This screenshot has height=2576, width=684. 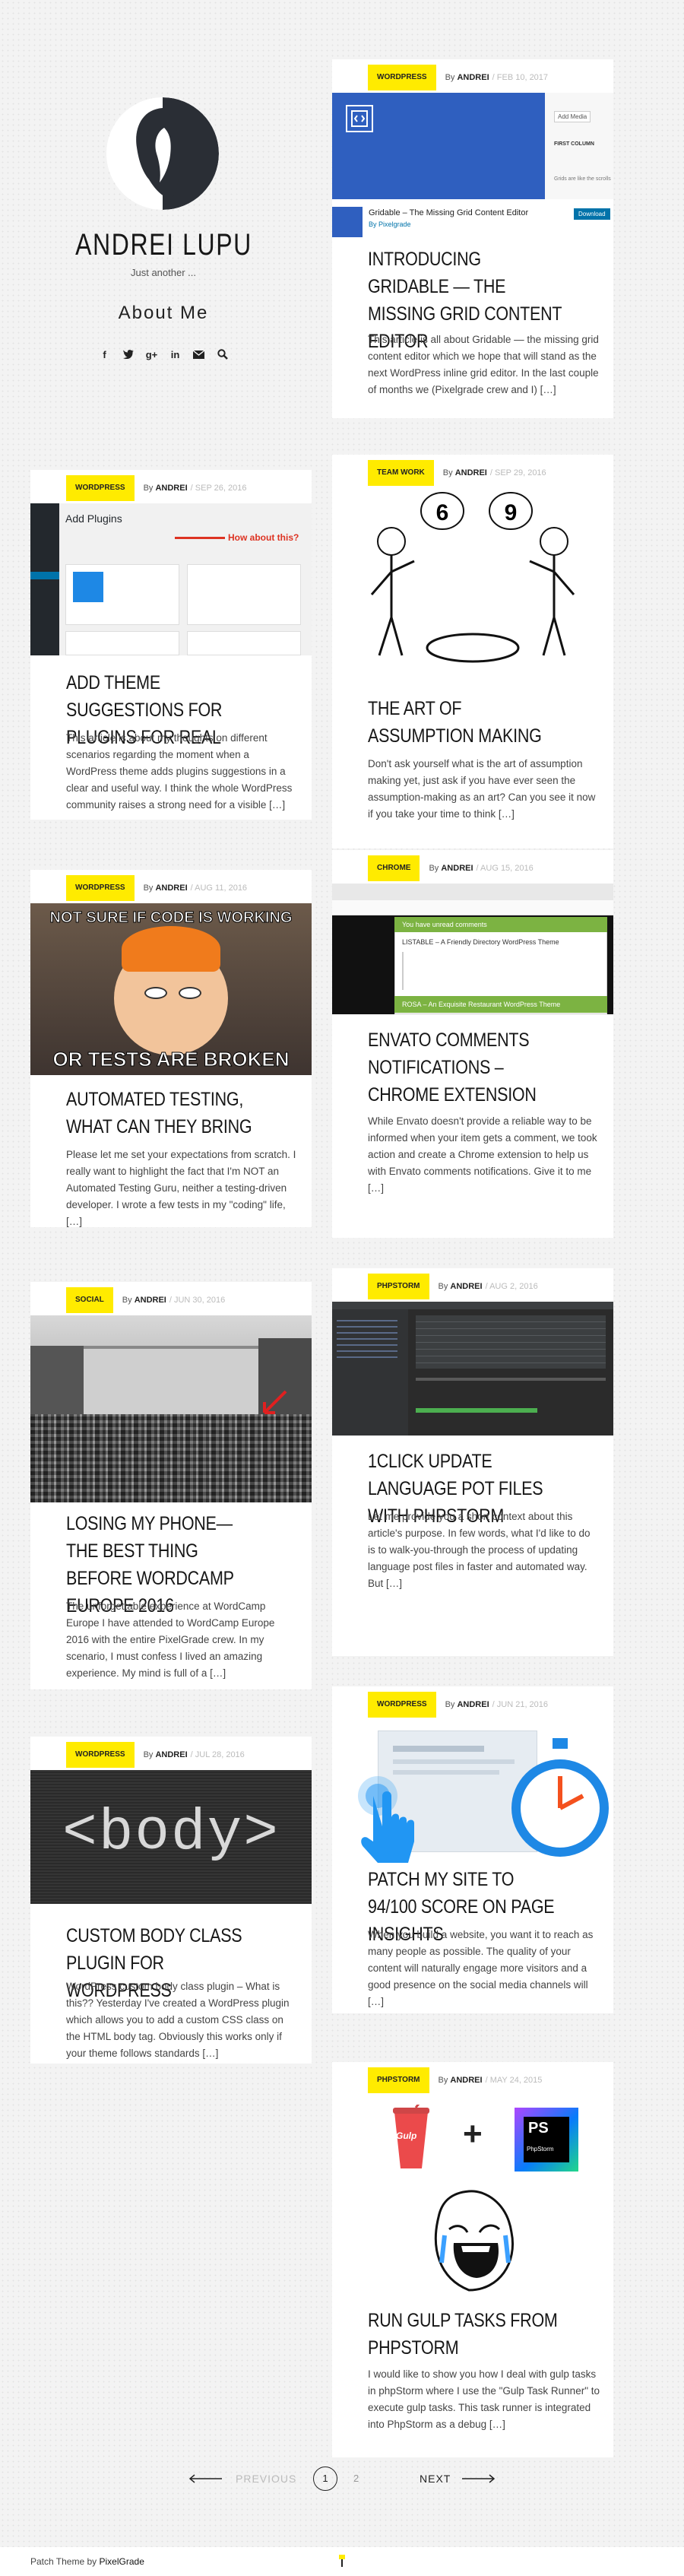 What do you see at coordinates (180, 1113) in the screenshot?
I see `post-title: AUTOMATED TESTING, WHAT CAN THEY BRING` at bounding box center [180, 1113].